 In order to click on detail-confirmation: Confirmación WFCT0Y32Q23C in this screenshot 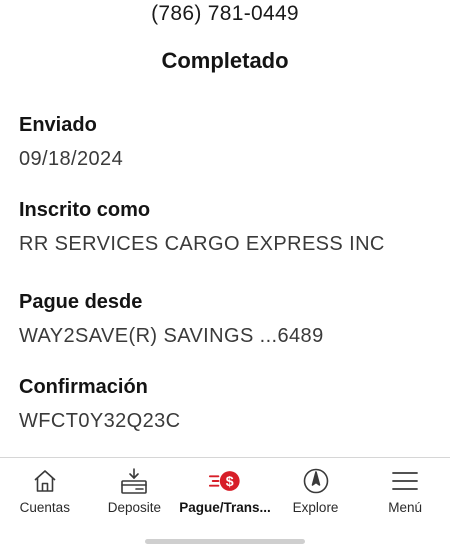, I will do `click(229, 404)`.